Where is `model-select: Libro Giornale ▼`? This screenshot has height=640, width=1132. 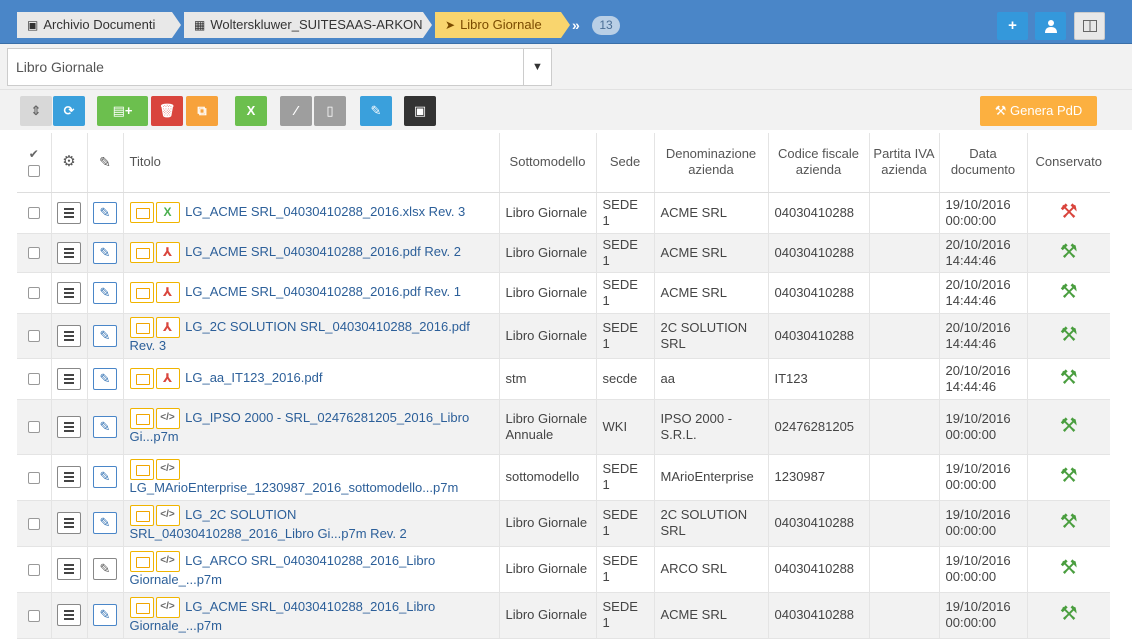 model-select: Libro Giornale ▼ is located at coordinates (279, 67).